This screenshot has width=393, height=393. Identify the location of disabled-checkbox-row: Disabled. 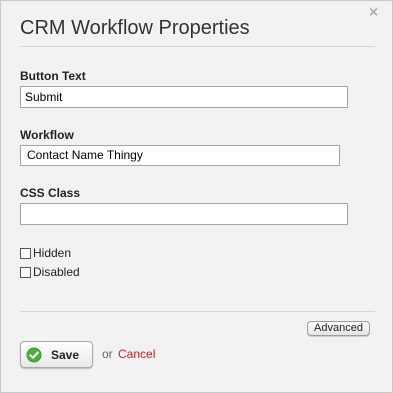
(50, 272).